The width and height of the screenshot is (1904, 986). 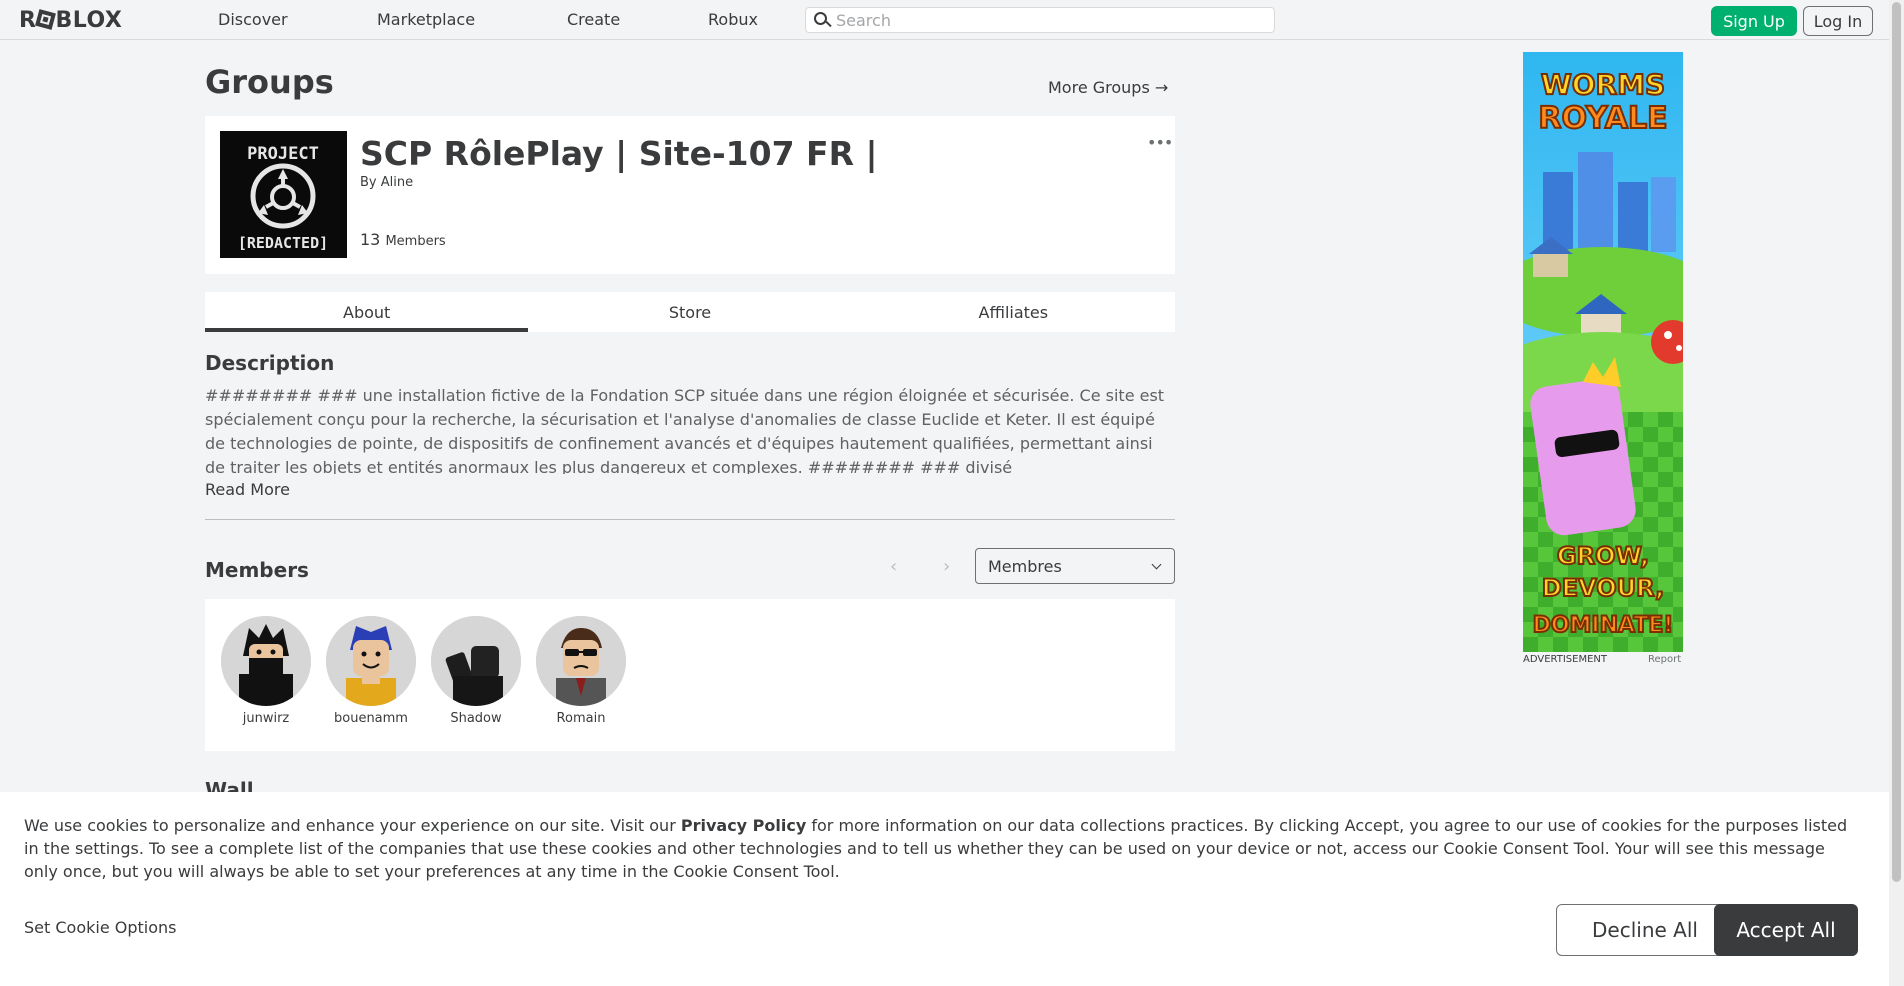 I want to click on description-heading: Description, so click(x=270, y=363).